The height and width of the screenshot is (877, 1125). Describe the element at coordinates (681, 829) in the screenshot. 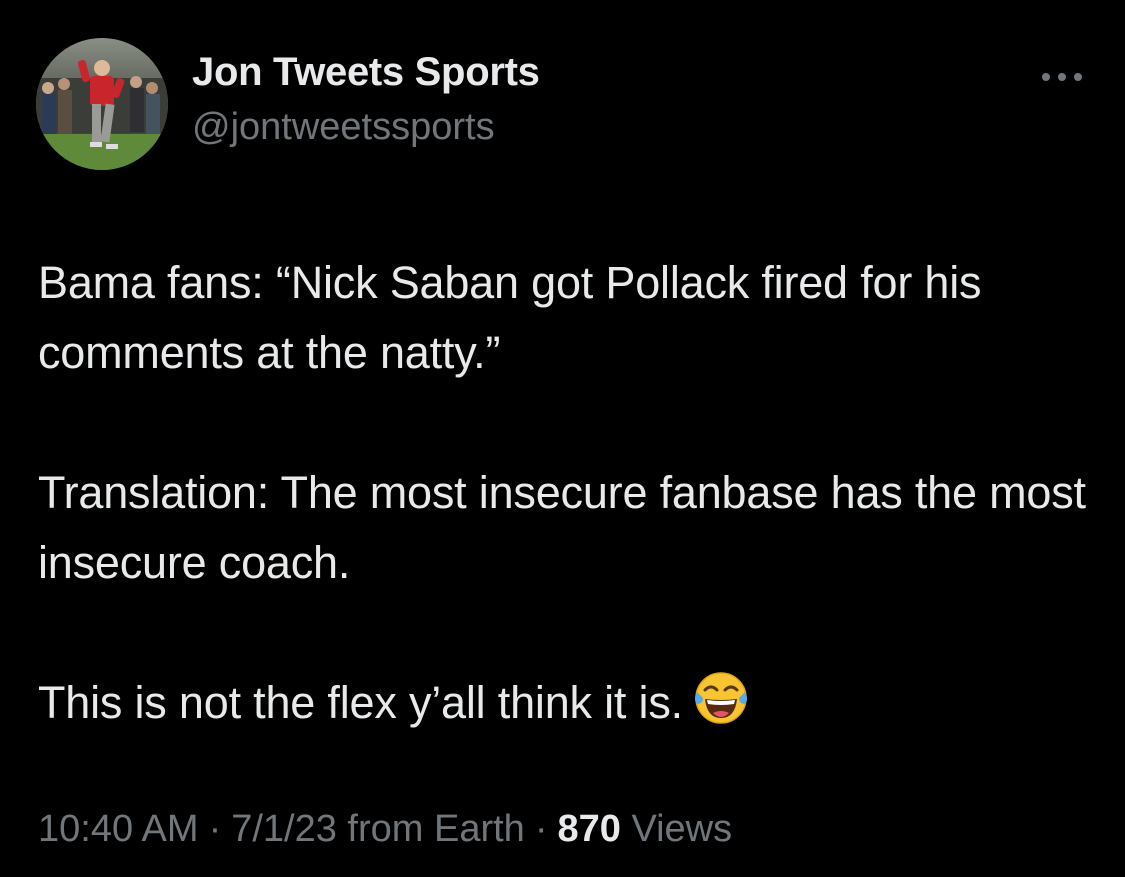

I see `views-label: Views` at that location.